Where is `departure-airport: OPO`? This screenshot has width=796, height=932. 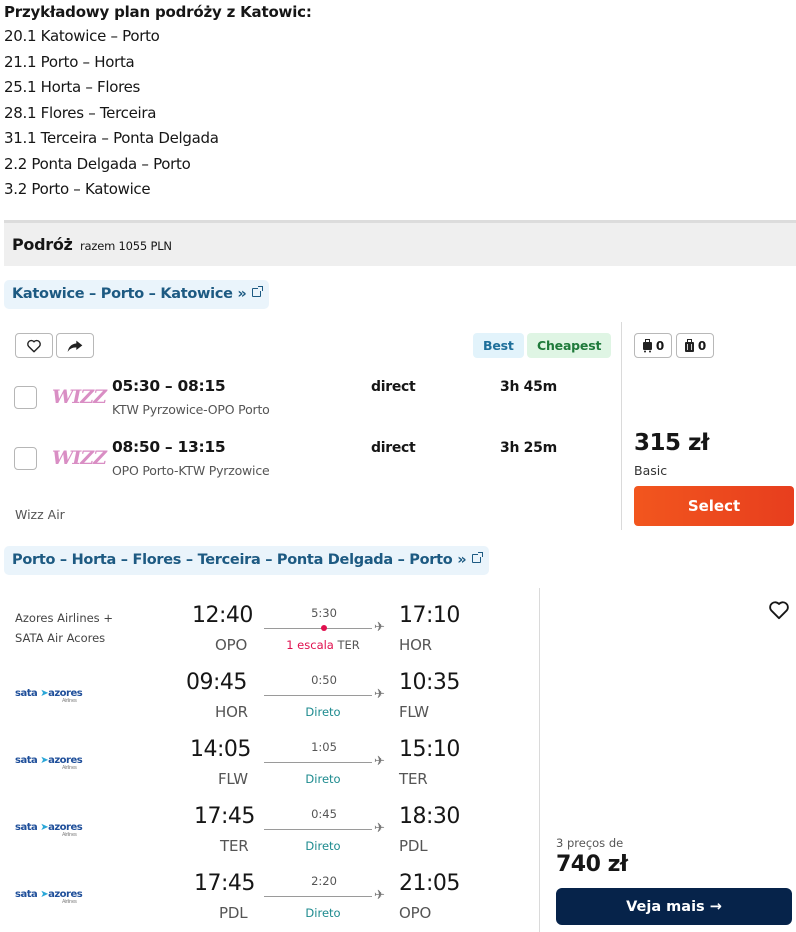 departure-airport: OPO is located at coordinates (231, 645).